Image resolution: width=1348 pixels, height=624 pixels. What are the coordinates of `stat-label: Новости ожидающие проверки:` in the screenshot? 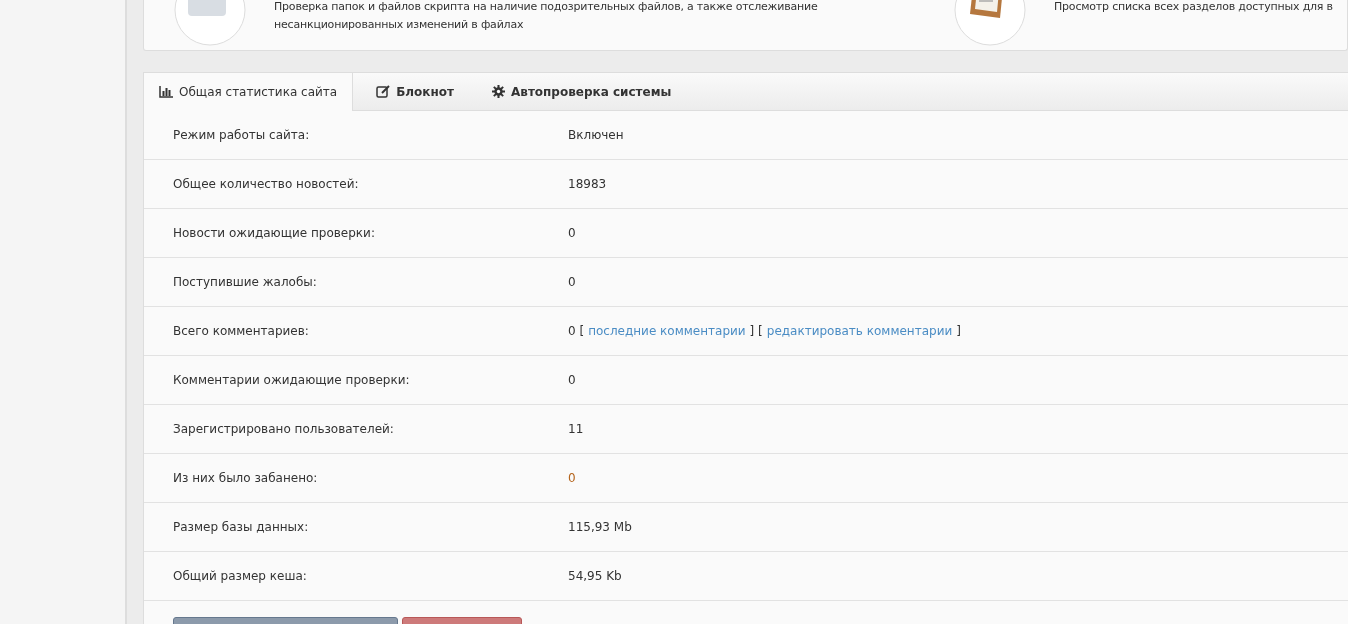 It's located at (274, 233).